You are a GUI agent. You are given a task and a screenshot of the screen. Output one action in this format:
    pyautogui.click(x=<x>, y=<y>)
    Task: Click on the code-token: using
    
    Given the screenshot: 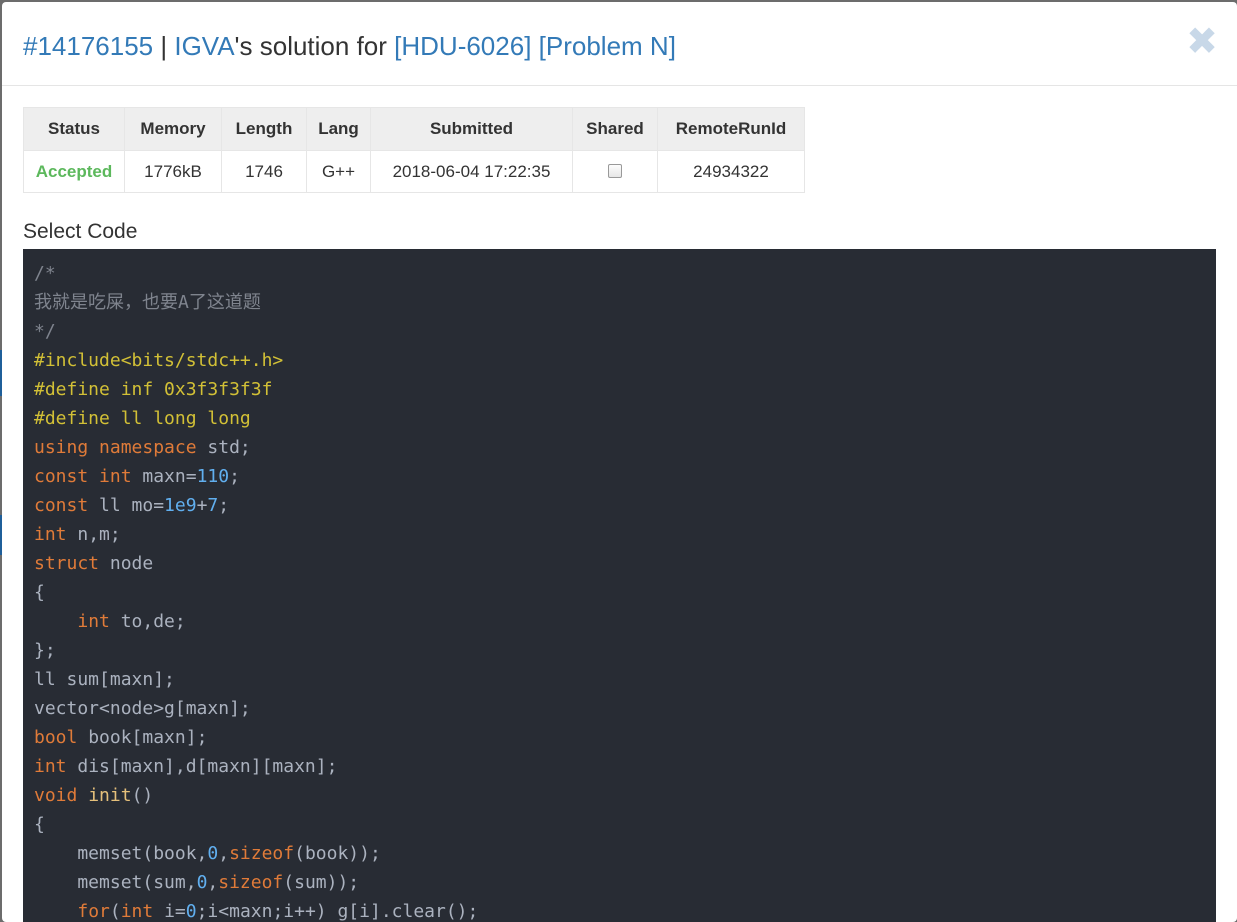 What is the action you would take?
    pyautogui.click(x=61, y=447)
    